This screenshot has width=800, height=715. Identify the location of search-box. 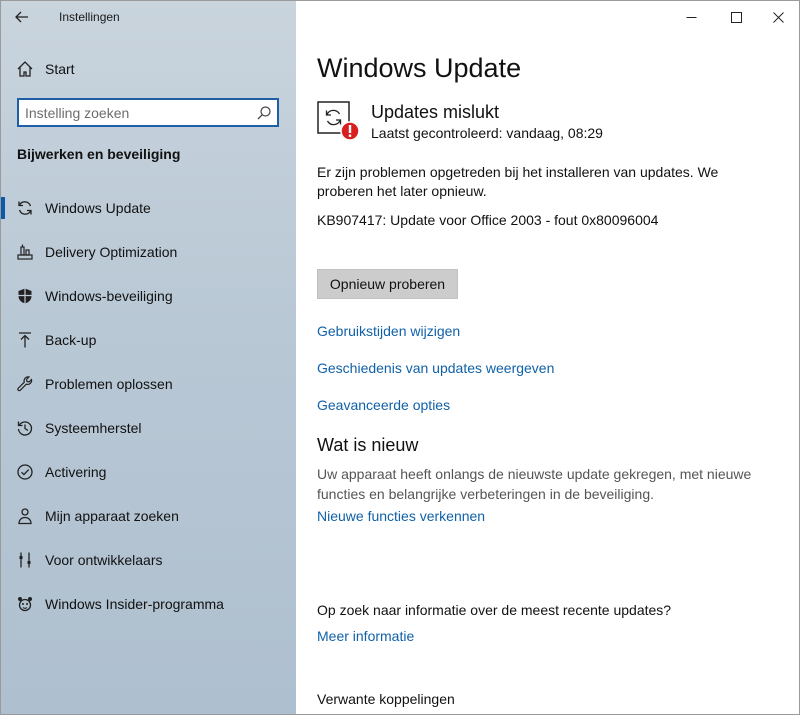
(148, 112).